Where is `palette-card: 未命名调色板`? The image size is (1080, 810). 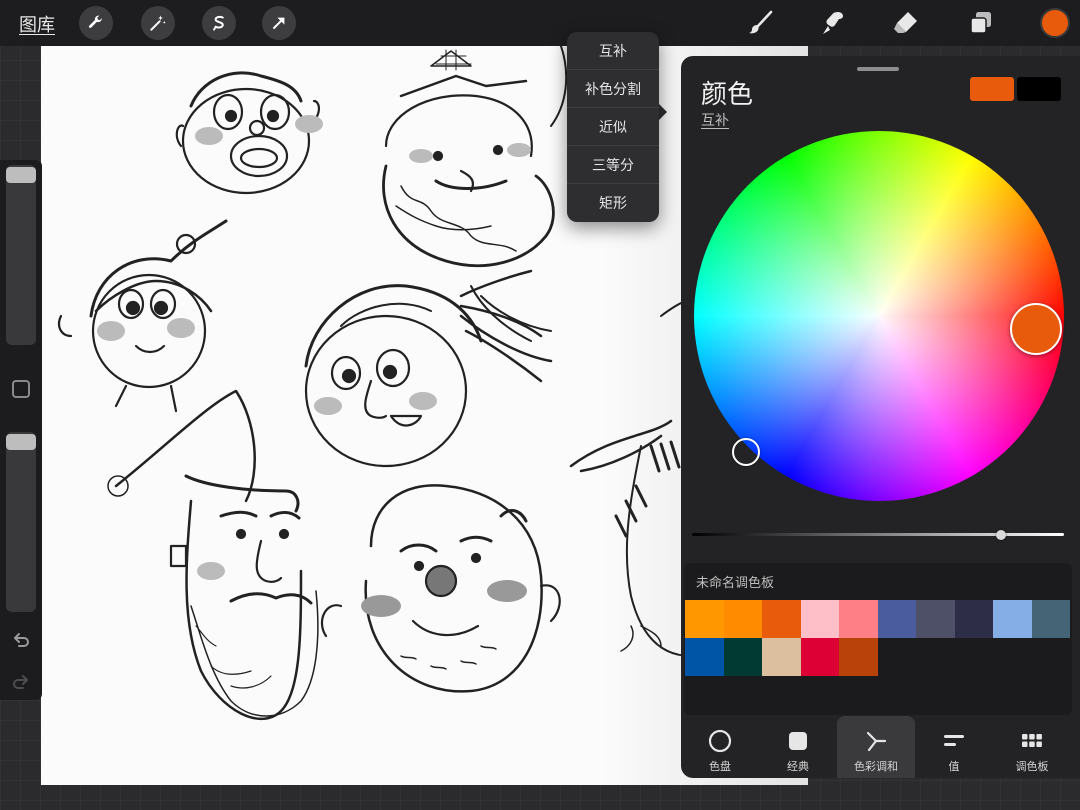
palette-card: 未命名调色板 is located at coordinates (878, 639).